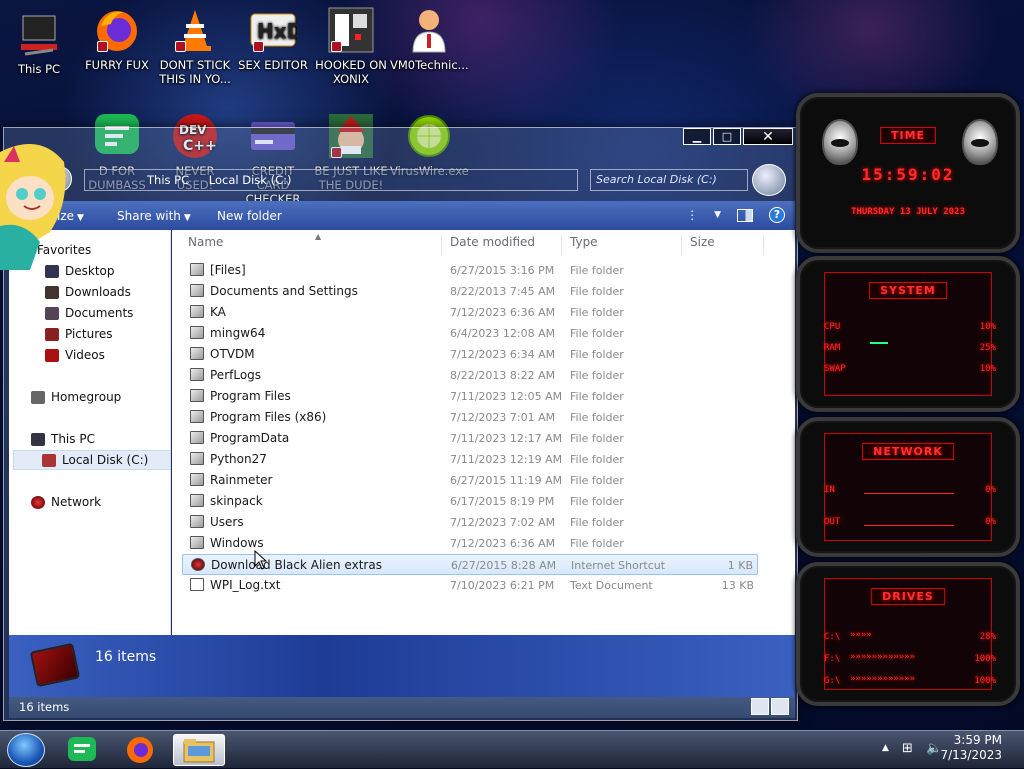 Image resolution: width=1024 pixels, height=769 pixels. What do you see at coordinates (470, 270) in the screenshot?
I see `table-row: [Files] 6/27/2015 3:16 PM File folder` at bounding box center [470, 270].